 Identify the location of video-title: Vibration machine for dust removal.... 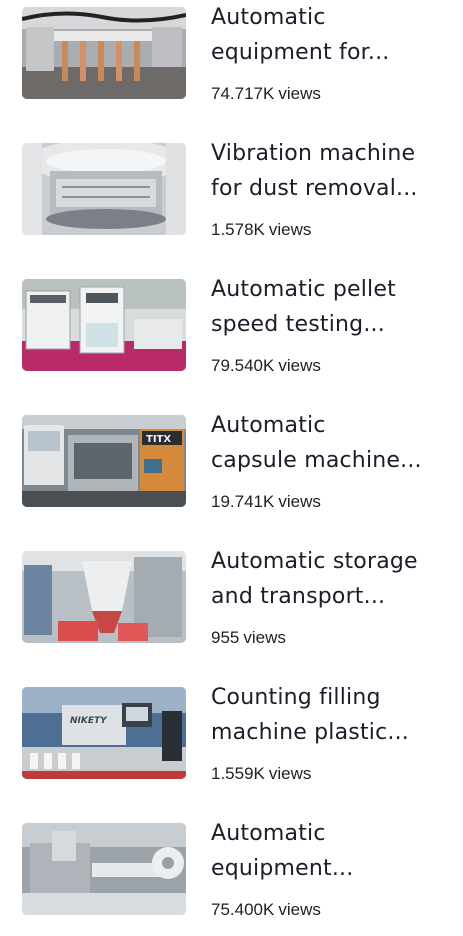
(333, 171).